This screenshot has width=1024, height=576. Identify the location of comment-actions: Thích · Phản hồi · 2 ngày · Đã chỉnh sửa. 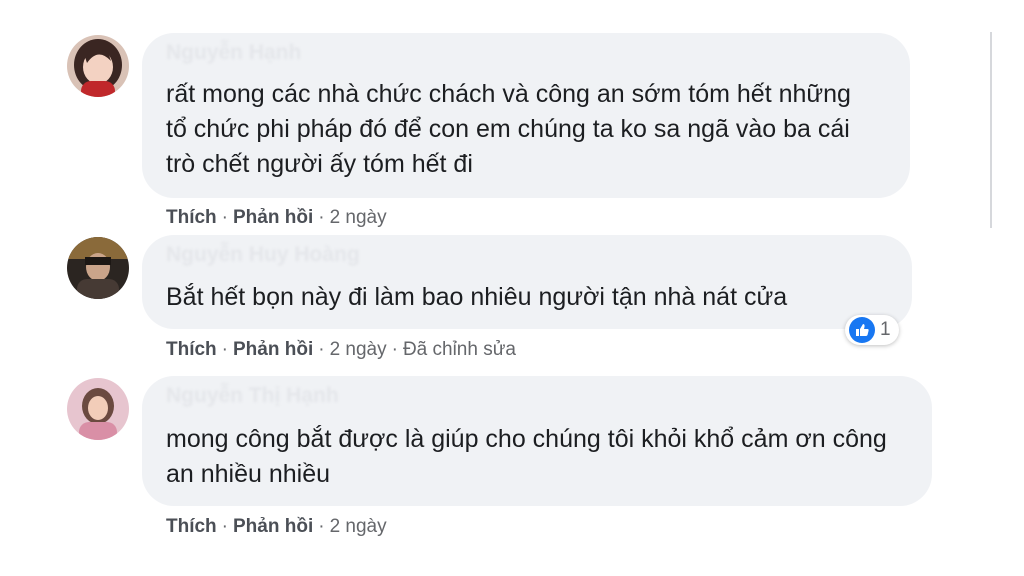
(341, 349).